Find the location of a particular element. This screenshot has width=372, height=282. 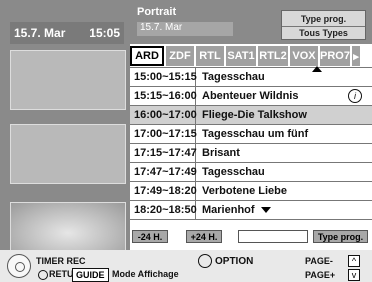

program-title: Tagesschau um fünf is located at coordinates (255, 134).